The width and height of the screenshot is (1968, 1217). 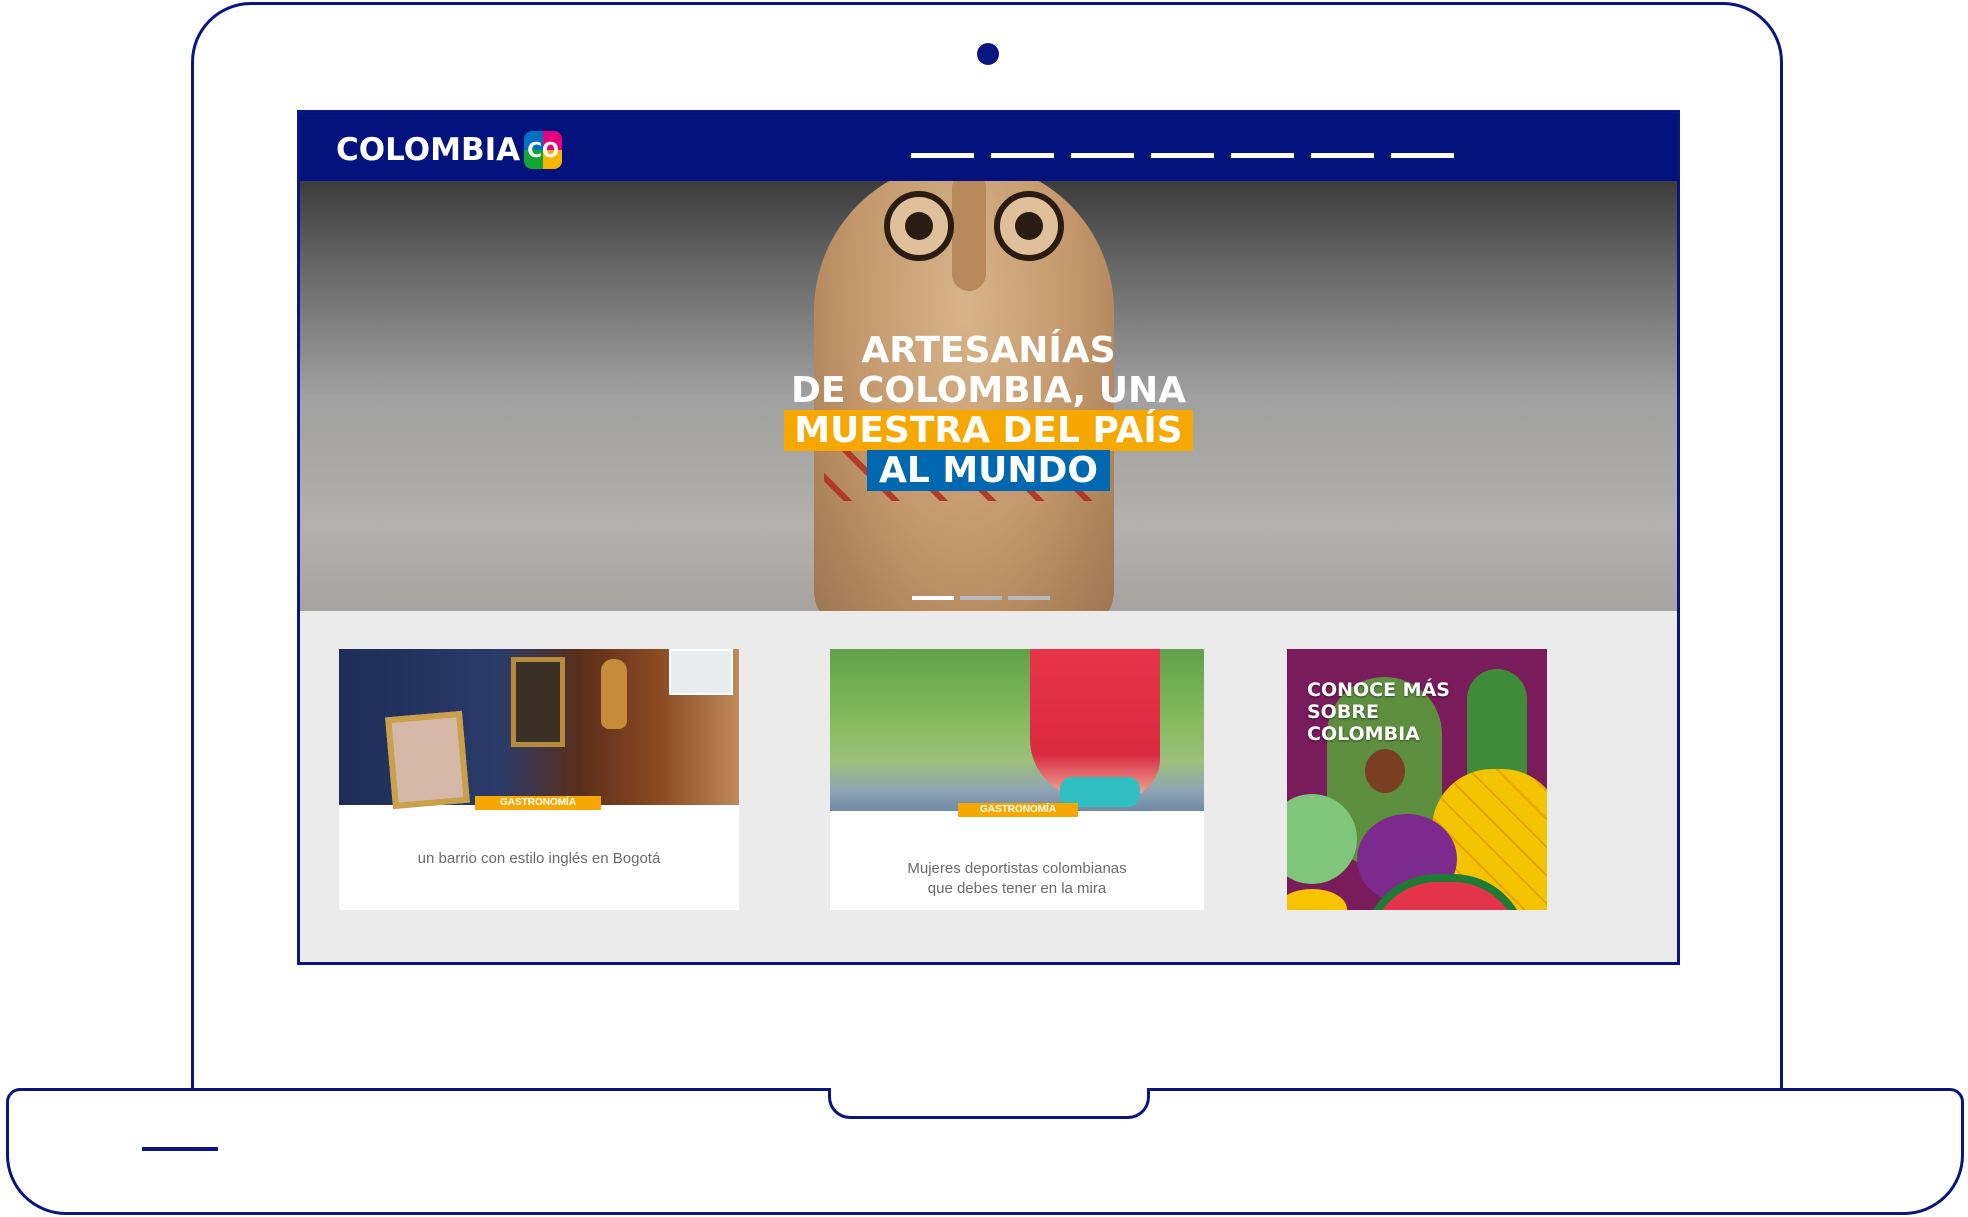 What do you see at coordinates (989, 1103) in the screenshot?
I see `laptop-notch` at bounding box center [989, 1103].